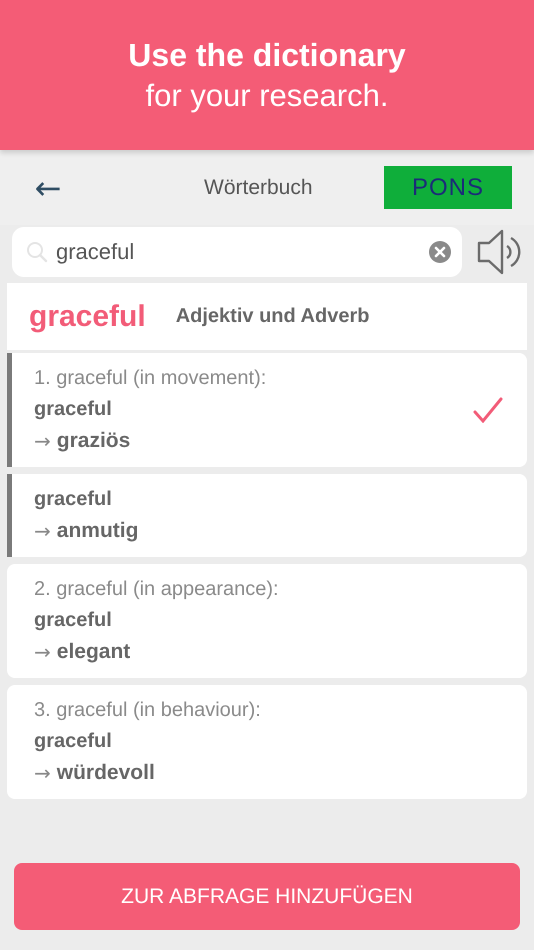 This screenshot has width=534, height=950. What do you see at coordinates (273, 316) in the screenshot?
I see `part-of-speech: Adjektiv und Adverb` at bounding box center [273, 316].